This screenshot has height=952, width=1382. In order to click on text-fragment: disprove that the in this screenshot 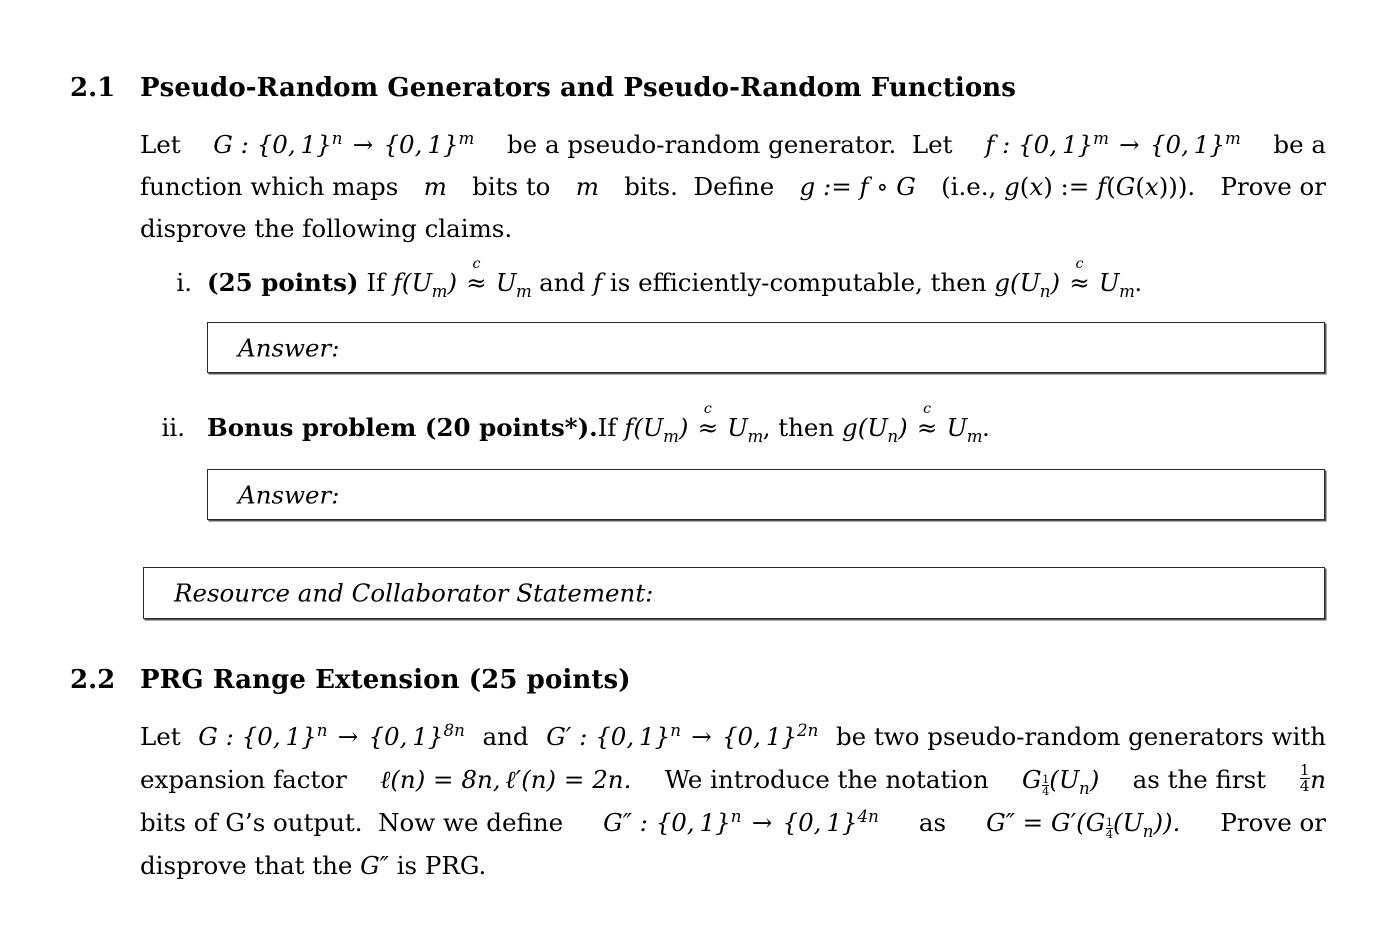, I will do `click(246, 865)`.